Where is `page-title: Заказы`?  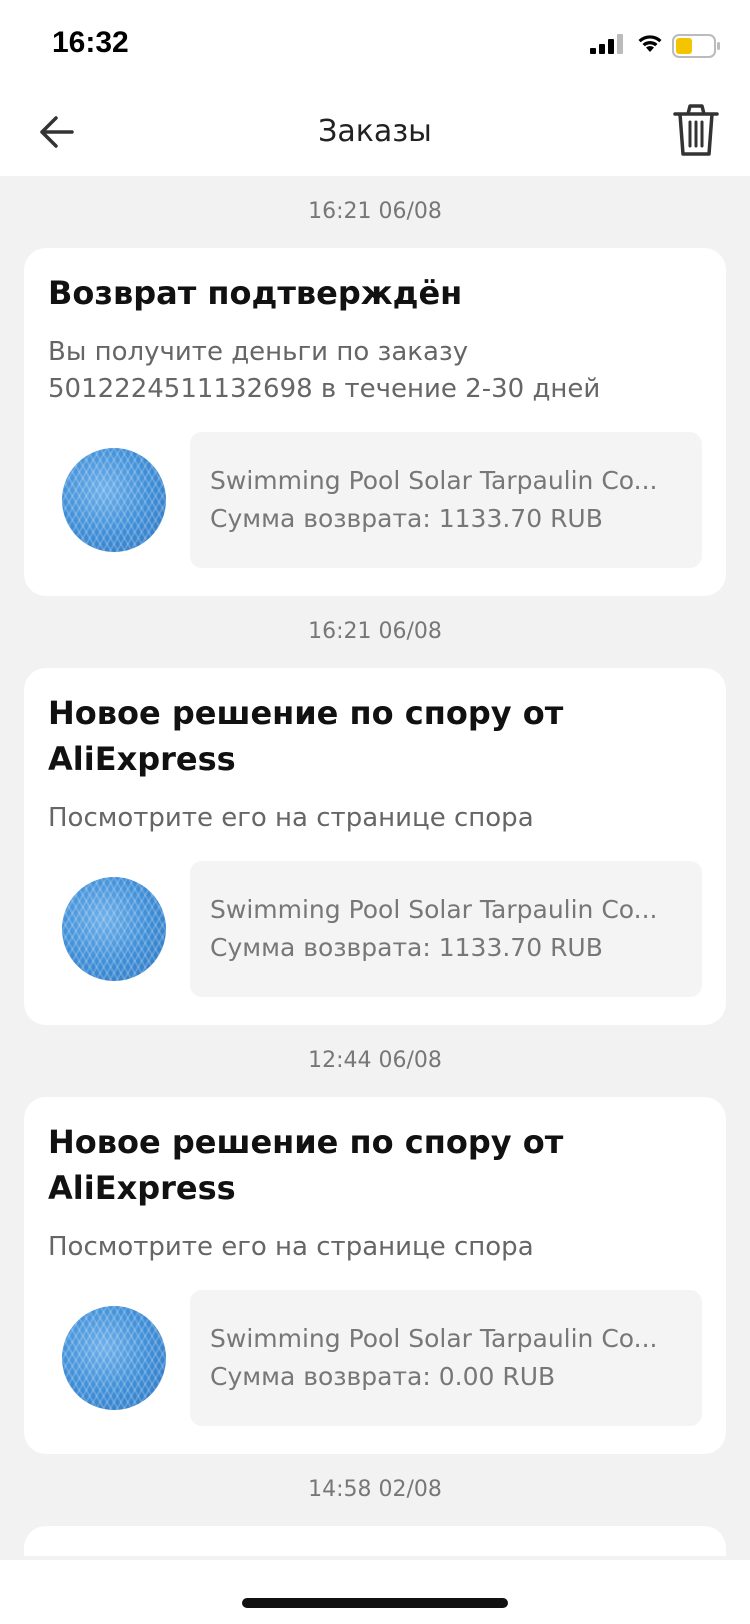 page-title: Заказы is located at coordinates (375, 131).